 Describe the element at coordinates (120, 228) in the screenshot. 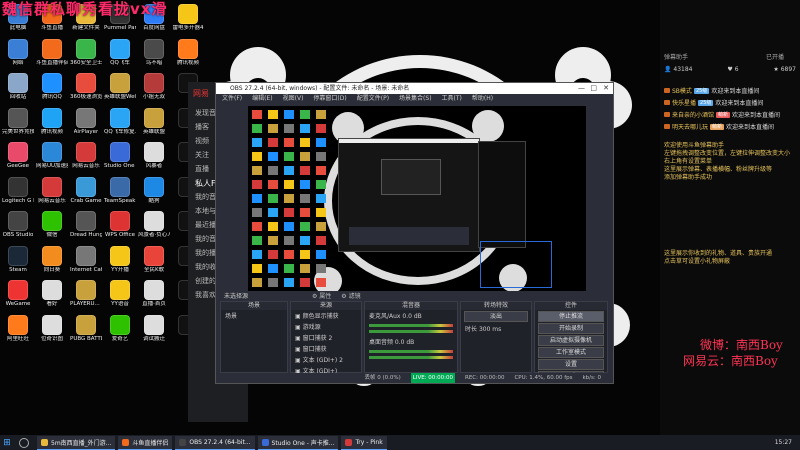

I see `desktop-icon: WPS Office` at that location.